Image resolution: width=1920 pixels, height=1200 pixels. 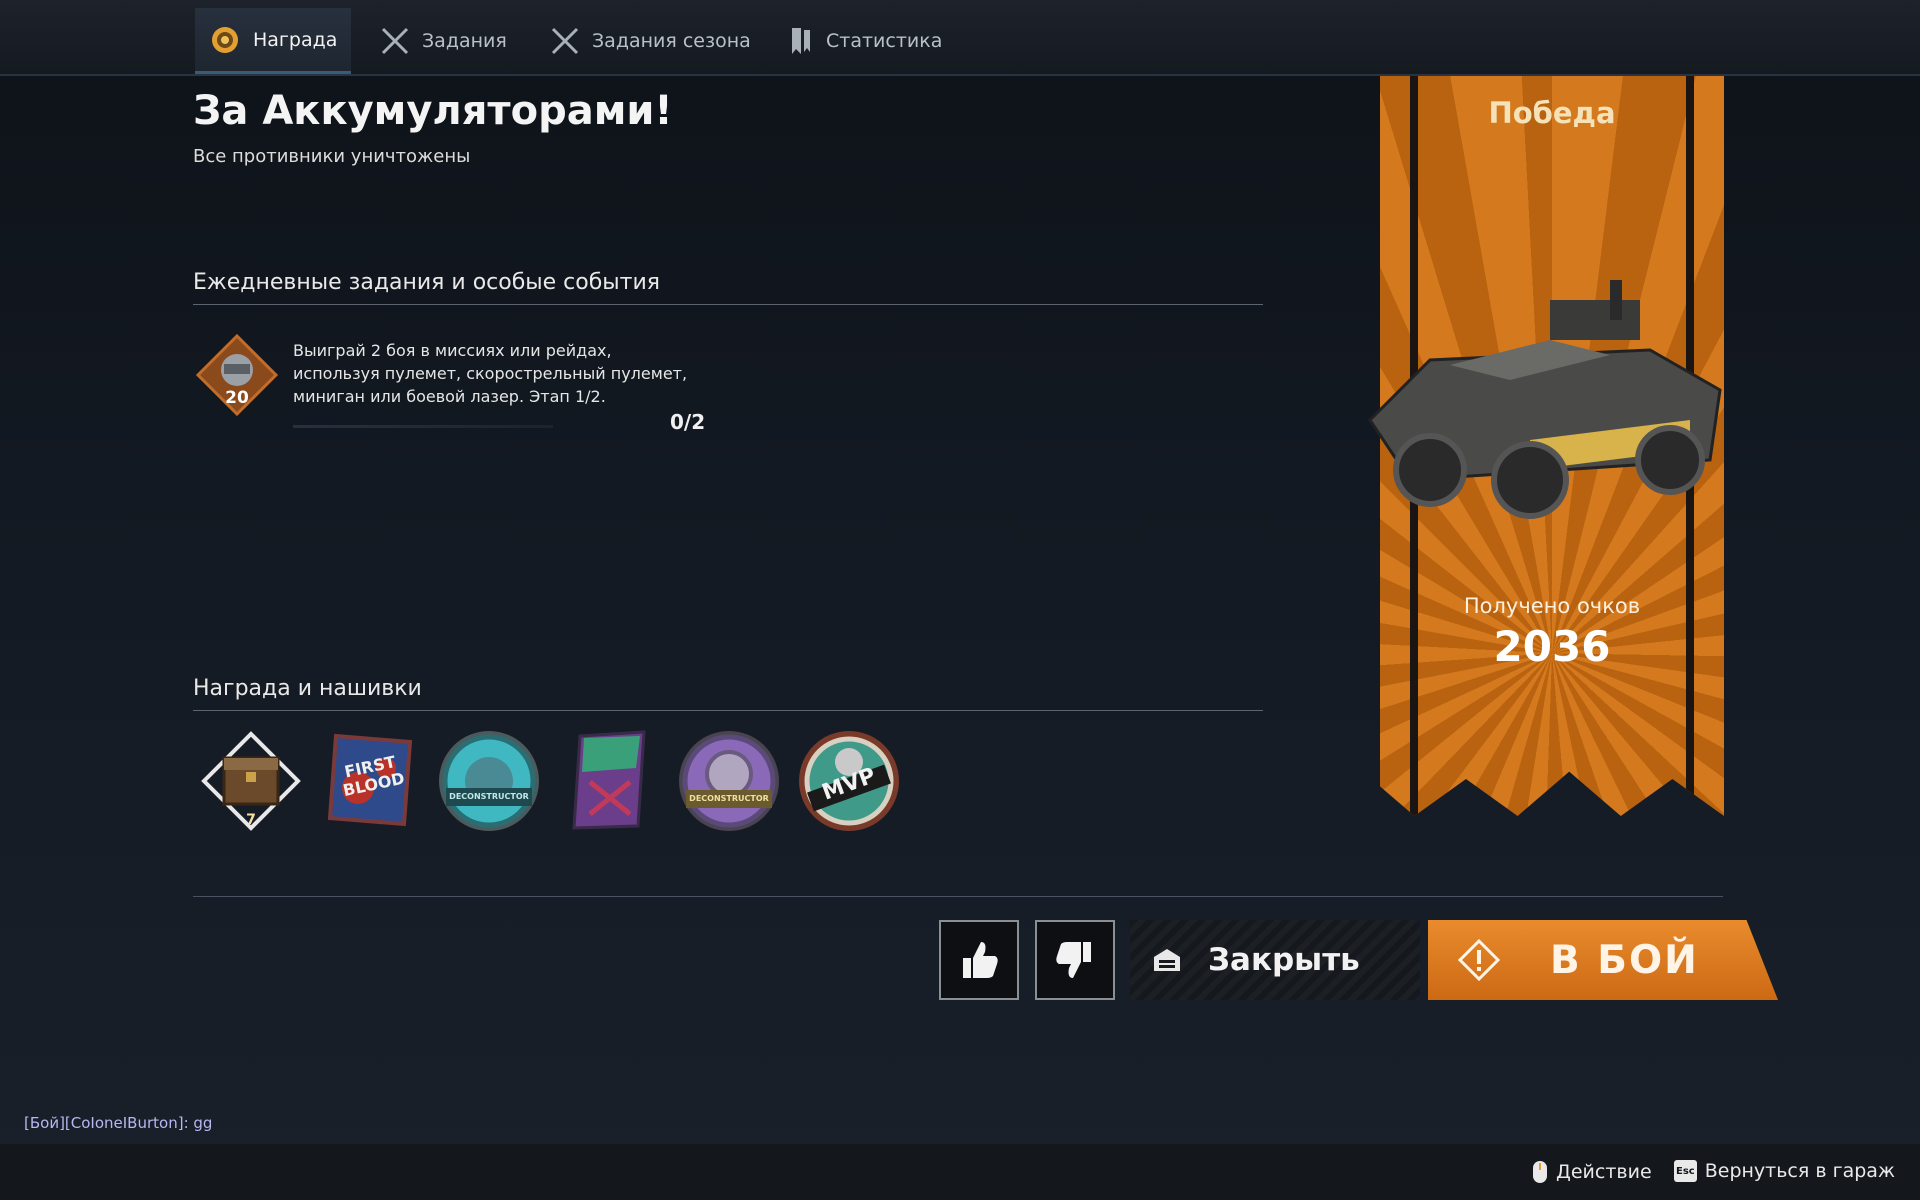 What do you see at coordinates (1552, 113) in the screenshot?
I see `victory-title: Победа` at bounding box center [1552, 113].